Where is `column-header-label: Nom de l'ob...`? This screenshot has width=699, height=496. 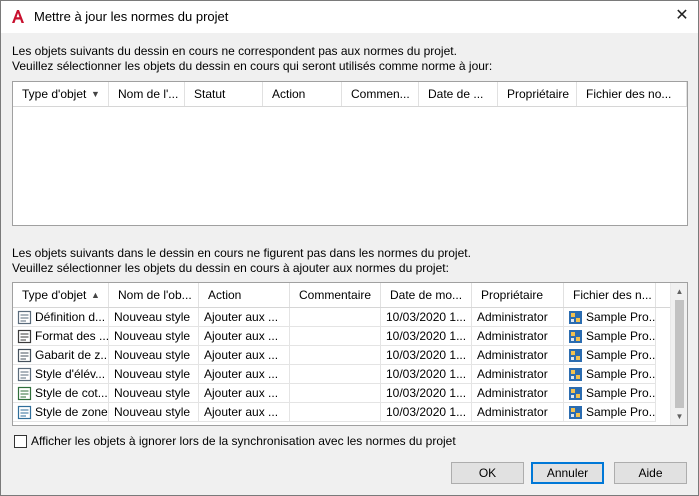
column-header-label: Nom de l'ob... is located at coordinates (155, 295).